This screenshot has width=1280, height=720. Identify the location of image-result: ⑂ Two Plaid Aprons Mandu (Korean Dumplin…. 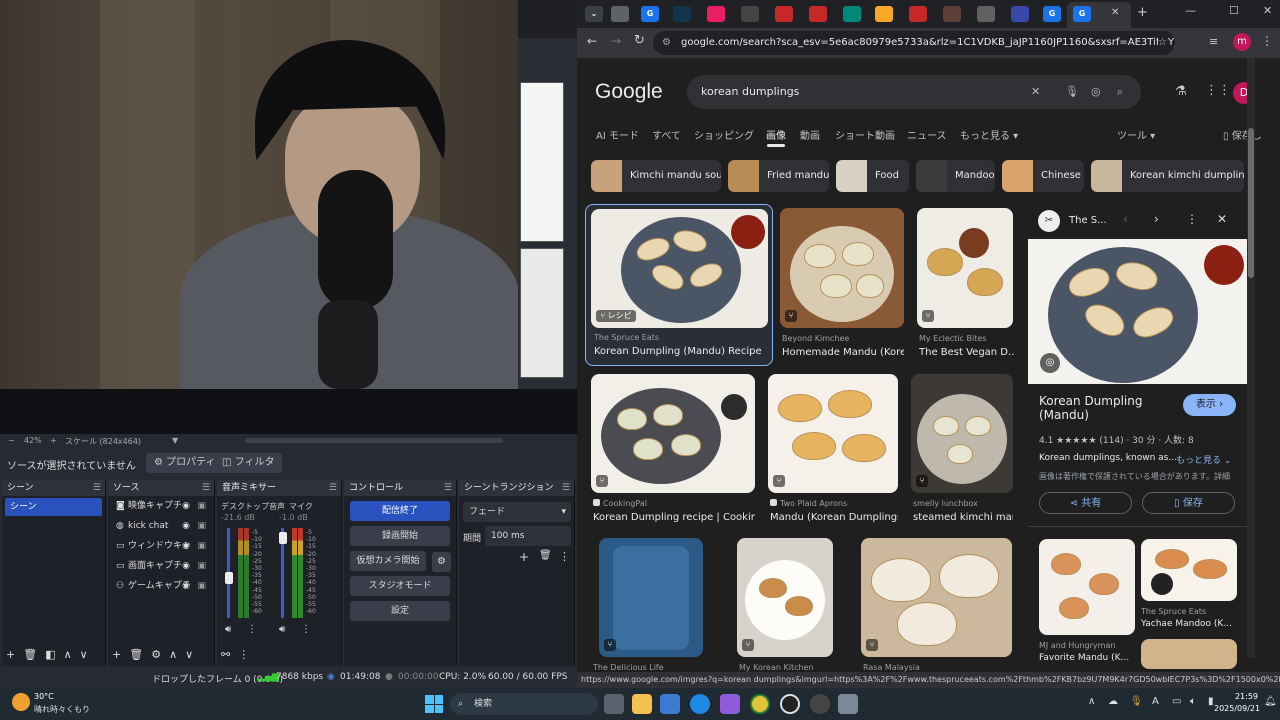
(833, 449).